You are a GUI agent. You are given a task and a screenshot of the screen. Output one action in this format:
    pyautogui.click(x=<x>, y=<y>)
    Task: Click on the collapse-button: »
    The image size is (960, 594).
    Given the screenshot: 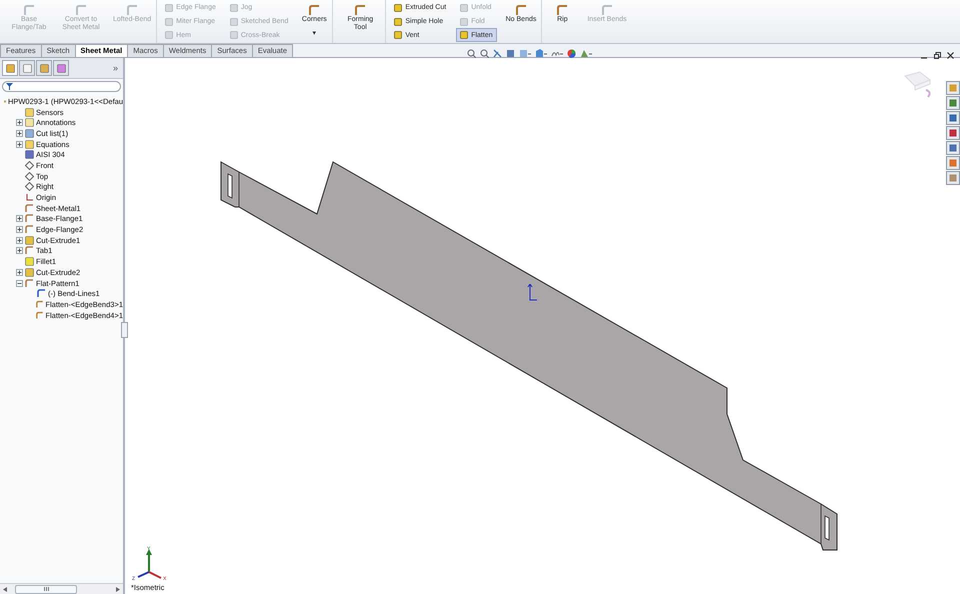 What is the action you would take?
    pyautogui.click(x=116, y=68)
    